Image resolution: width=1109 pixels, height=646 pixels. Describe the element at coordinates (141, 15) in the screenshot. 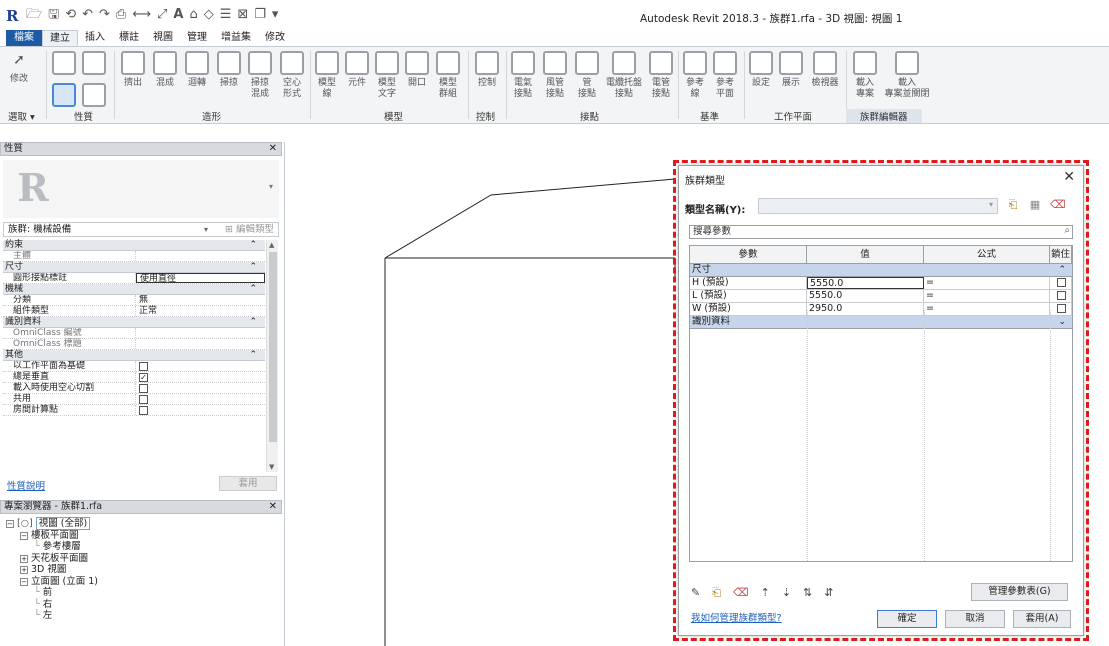

I see `measure-icon: ⟷` at that location.